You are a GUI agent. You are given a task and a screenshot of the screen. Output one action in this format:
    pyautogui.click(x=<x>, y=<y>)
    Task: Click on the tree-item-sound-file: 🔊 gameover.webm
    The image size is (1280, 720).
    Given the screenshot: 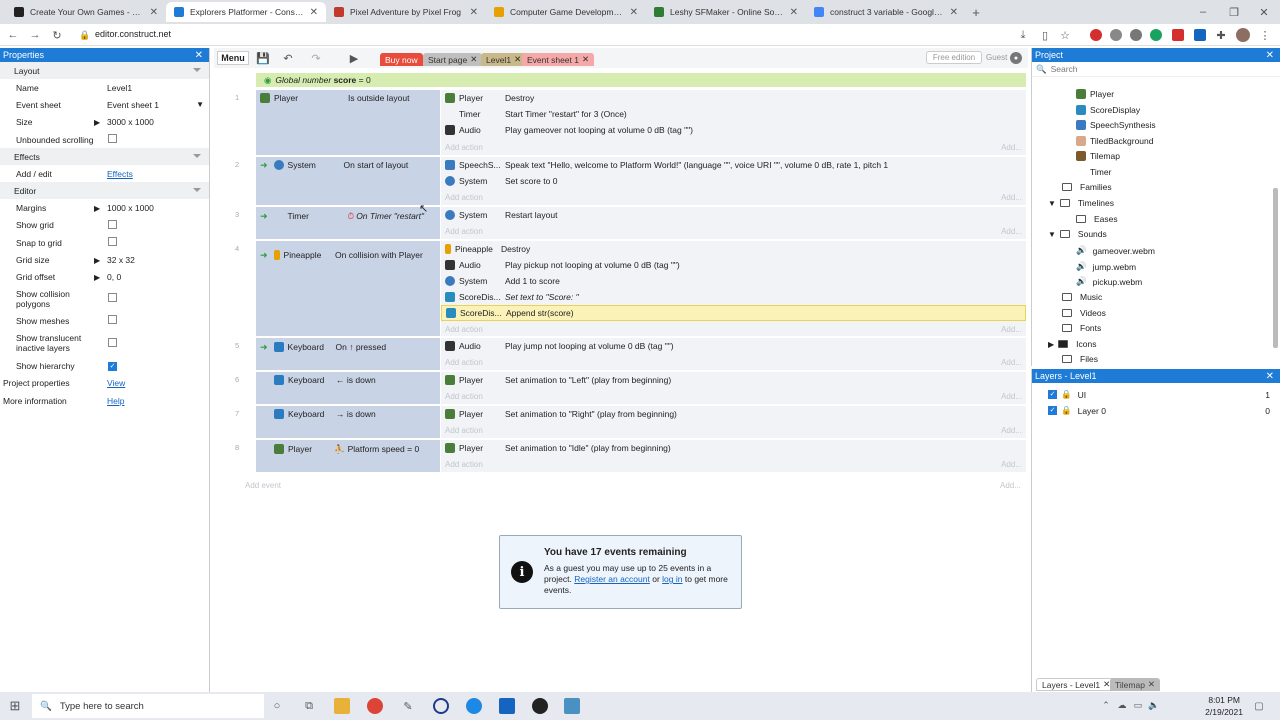 What is the action you would take?
    pyautogui.click(x=1115, y=250)
    